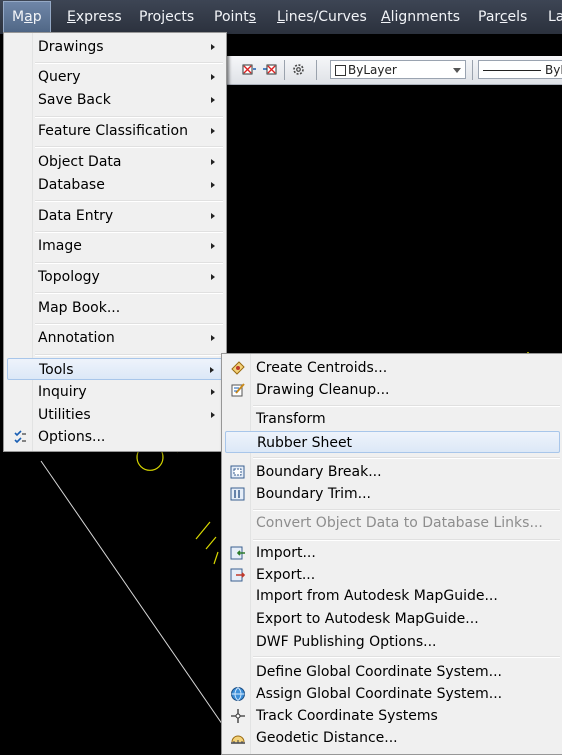 This screenshot has width=562, height=755. What do you see at coordinates (76, 338) in the screenshot?
I see `menu-item-label: Annotation` at bounding box center [76, 338].